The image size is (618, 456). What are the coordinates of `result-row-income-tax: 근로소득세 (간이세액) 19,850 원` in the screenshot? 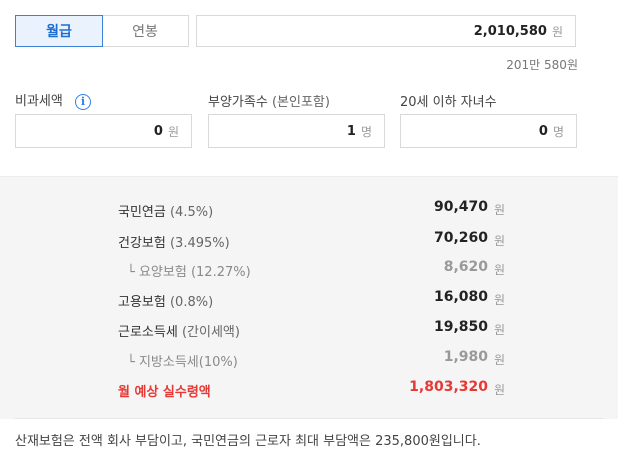 It's located at (309, 329).